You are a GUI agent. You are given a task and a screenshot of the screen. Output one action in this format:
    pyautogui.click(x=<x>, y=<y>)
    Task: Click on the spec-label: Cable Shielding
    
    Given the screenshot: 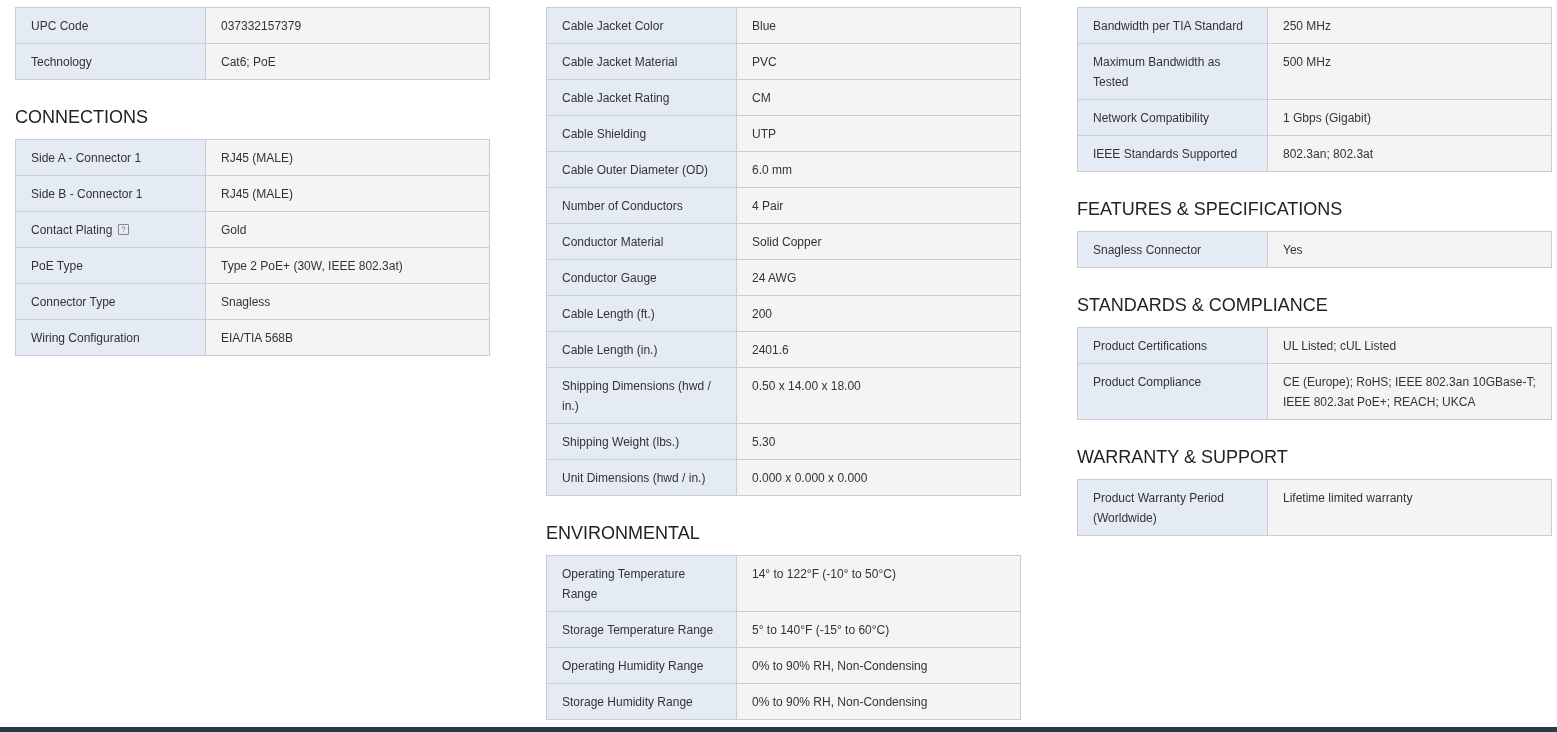 What is the action you would take?
    pyautogui.click(x=604, y=133)
    